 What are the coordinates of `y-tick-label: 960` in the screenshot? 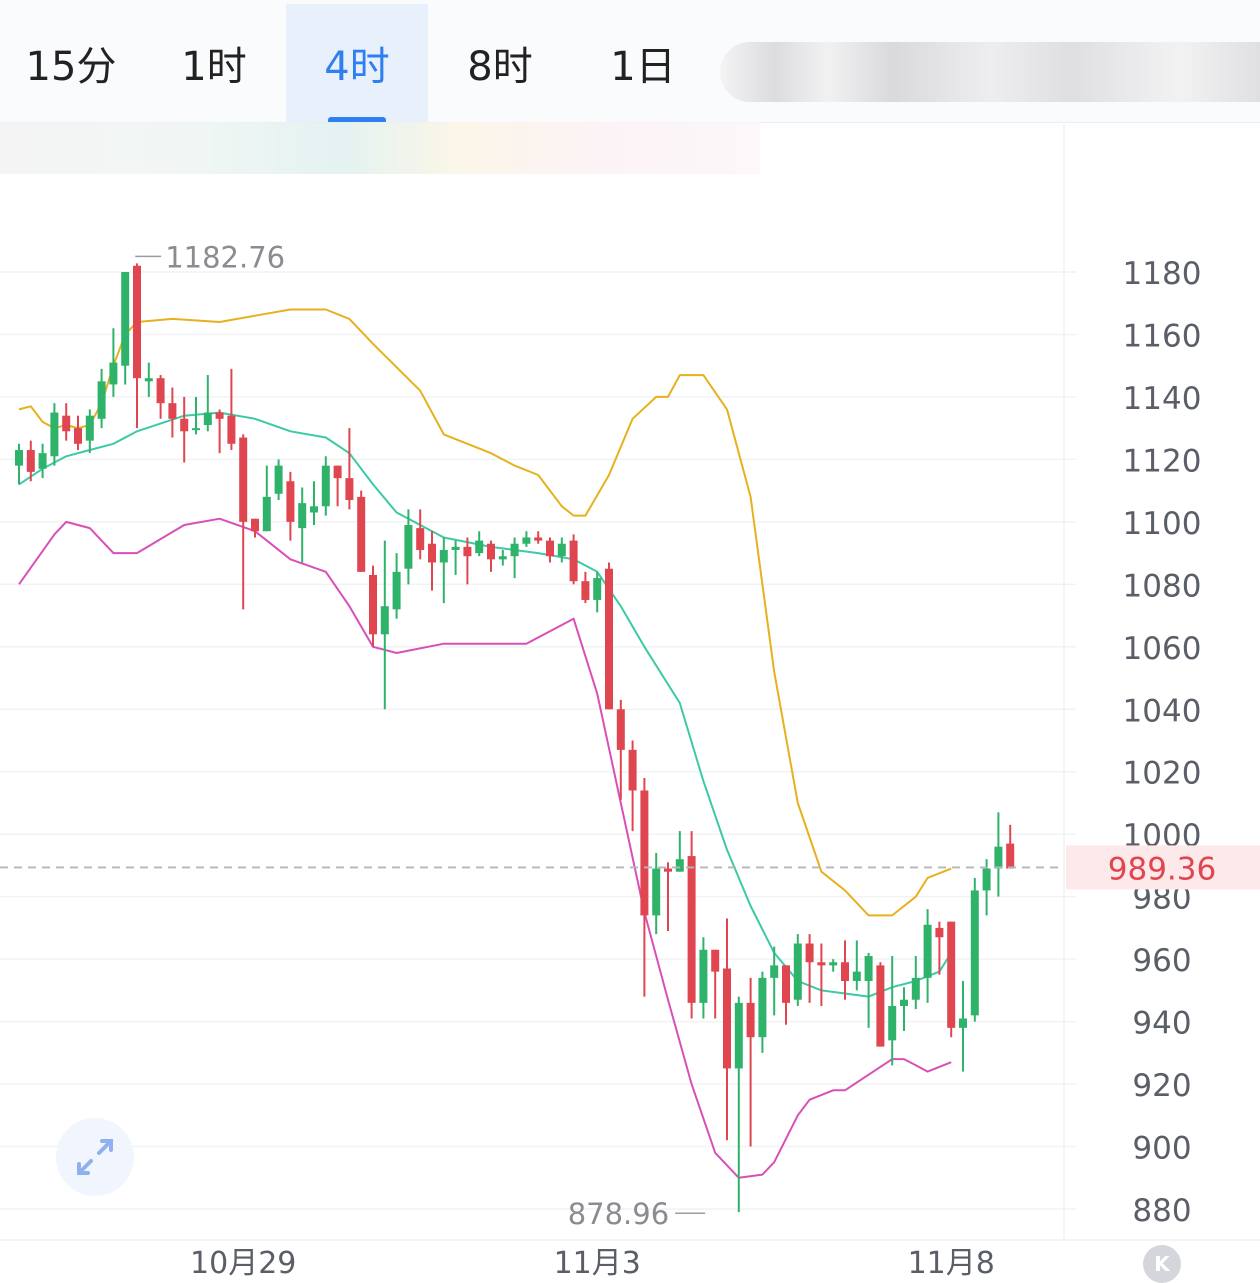 It's located at (1161, 961).